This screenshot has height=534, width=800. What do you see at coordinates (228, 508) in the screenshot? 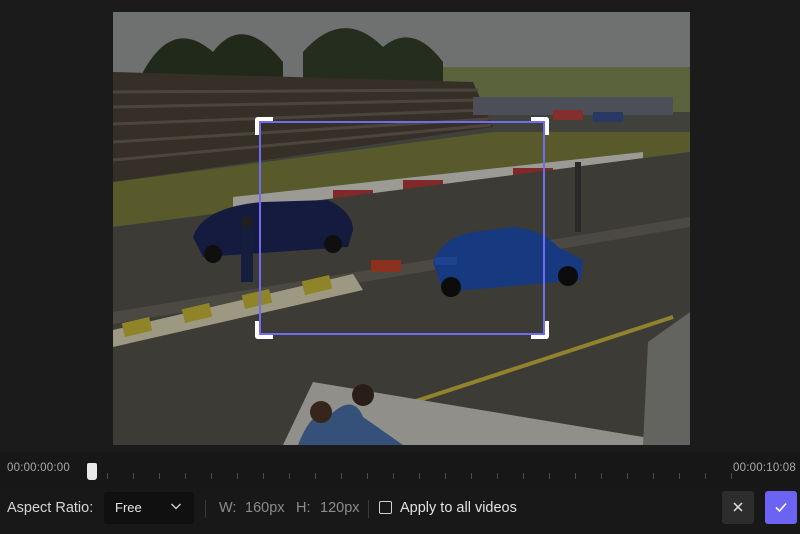
I see `width-label: W:` at bounding box center [228, 508].